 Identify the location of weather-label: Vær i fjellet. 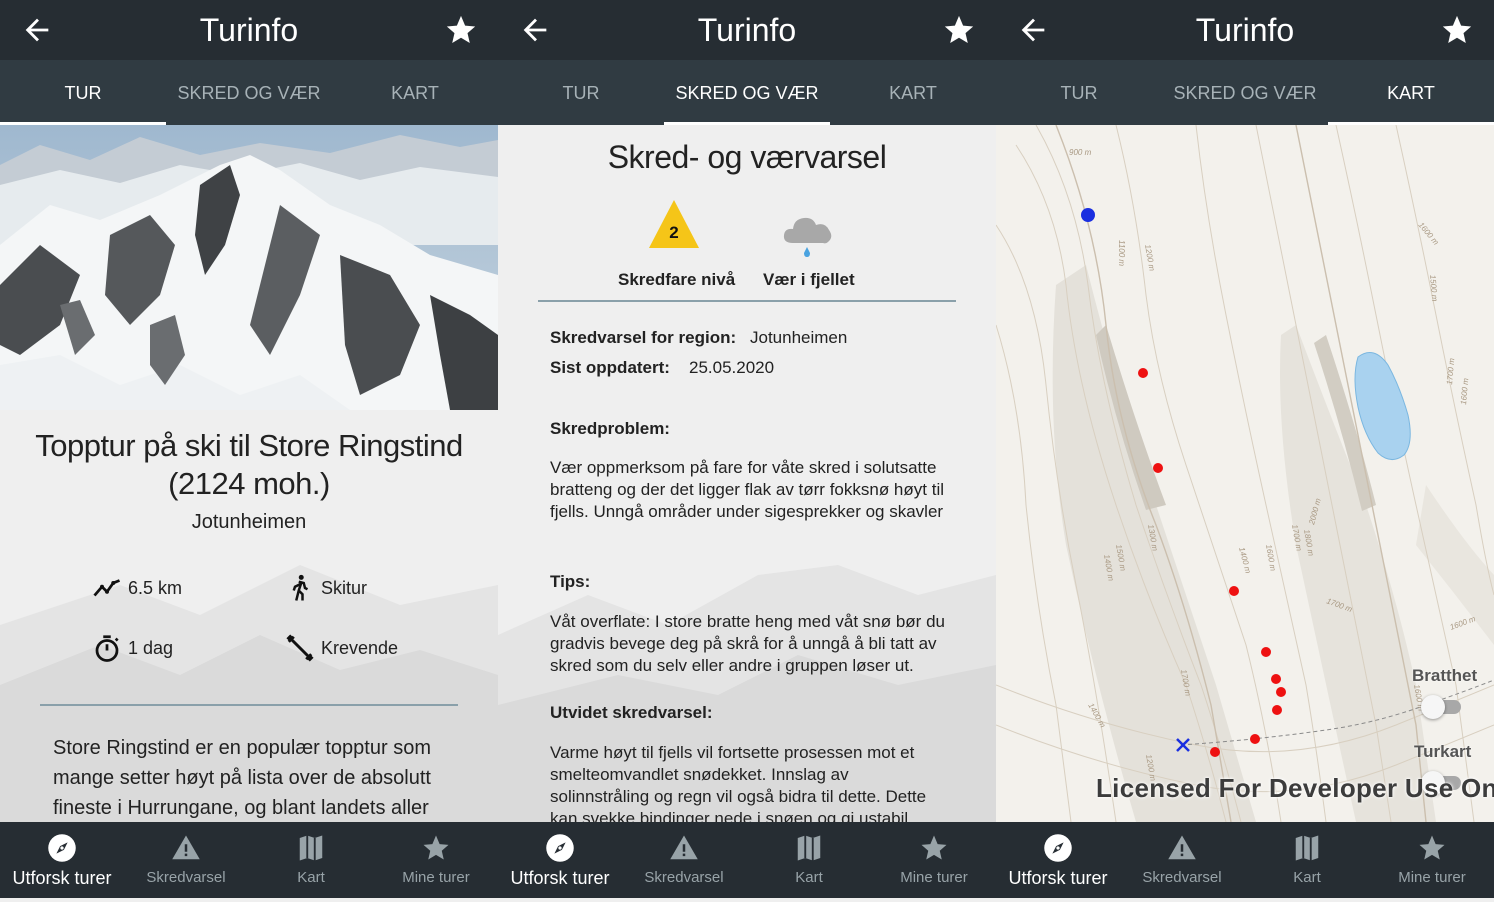
(809, 279).